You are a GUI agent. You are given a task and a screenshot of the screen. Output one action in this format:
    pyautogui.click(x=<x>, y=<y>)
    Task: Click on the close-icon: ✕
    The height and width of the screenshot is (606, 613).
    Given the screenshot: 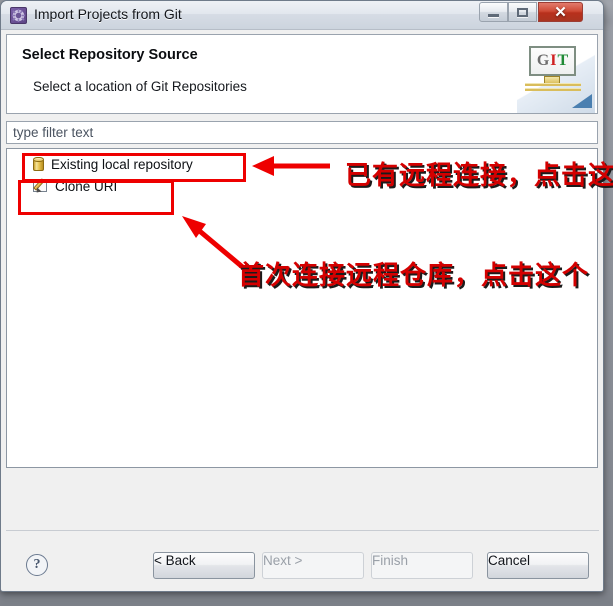 What is the action you would take?
    pyautogui.click(x=560, y=12)
    